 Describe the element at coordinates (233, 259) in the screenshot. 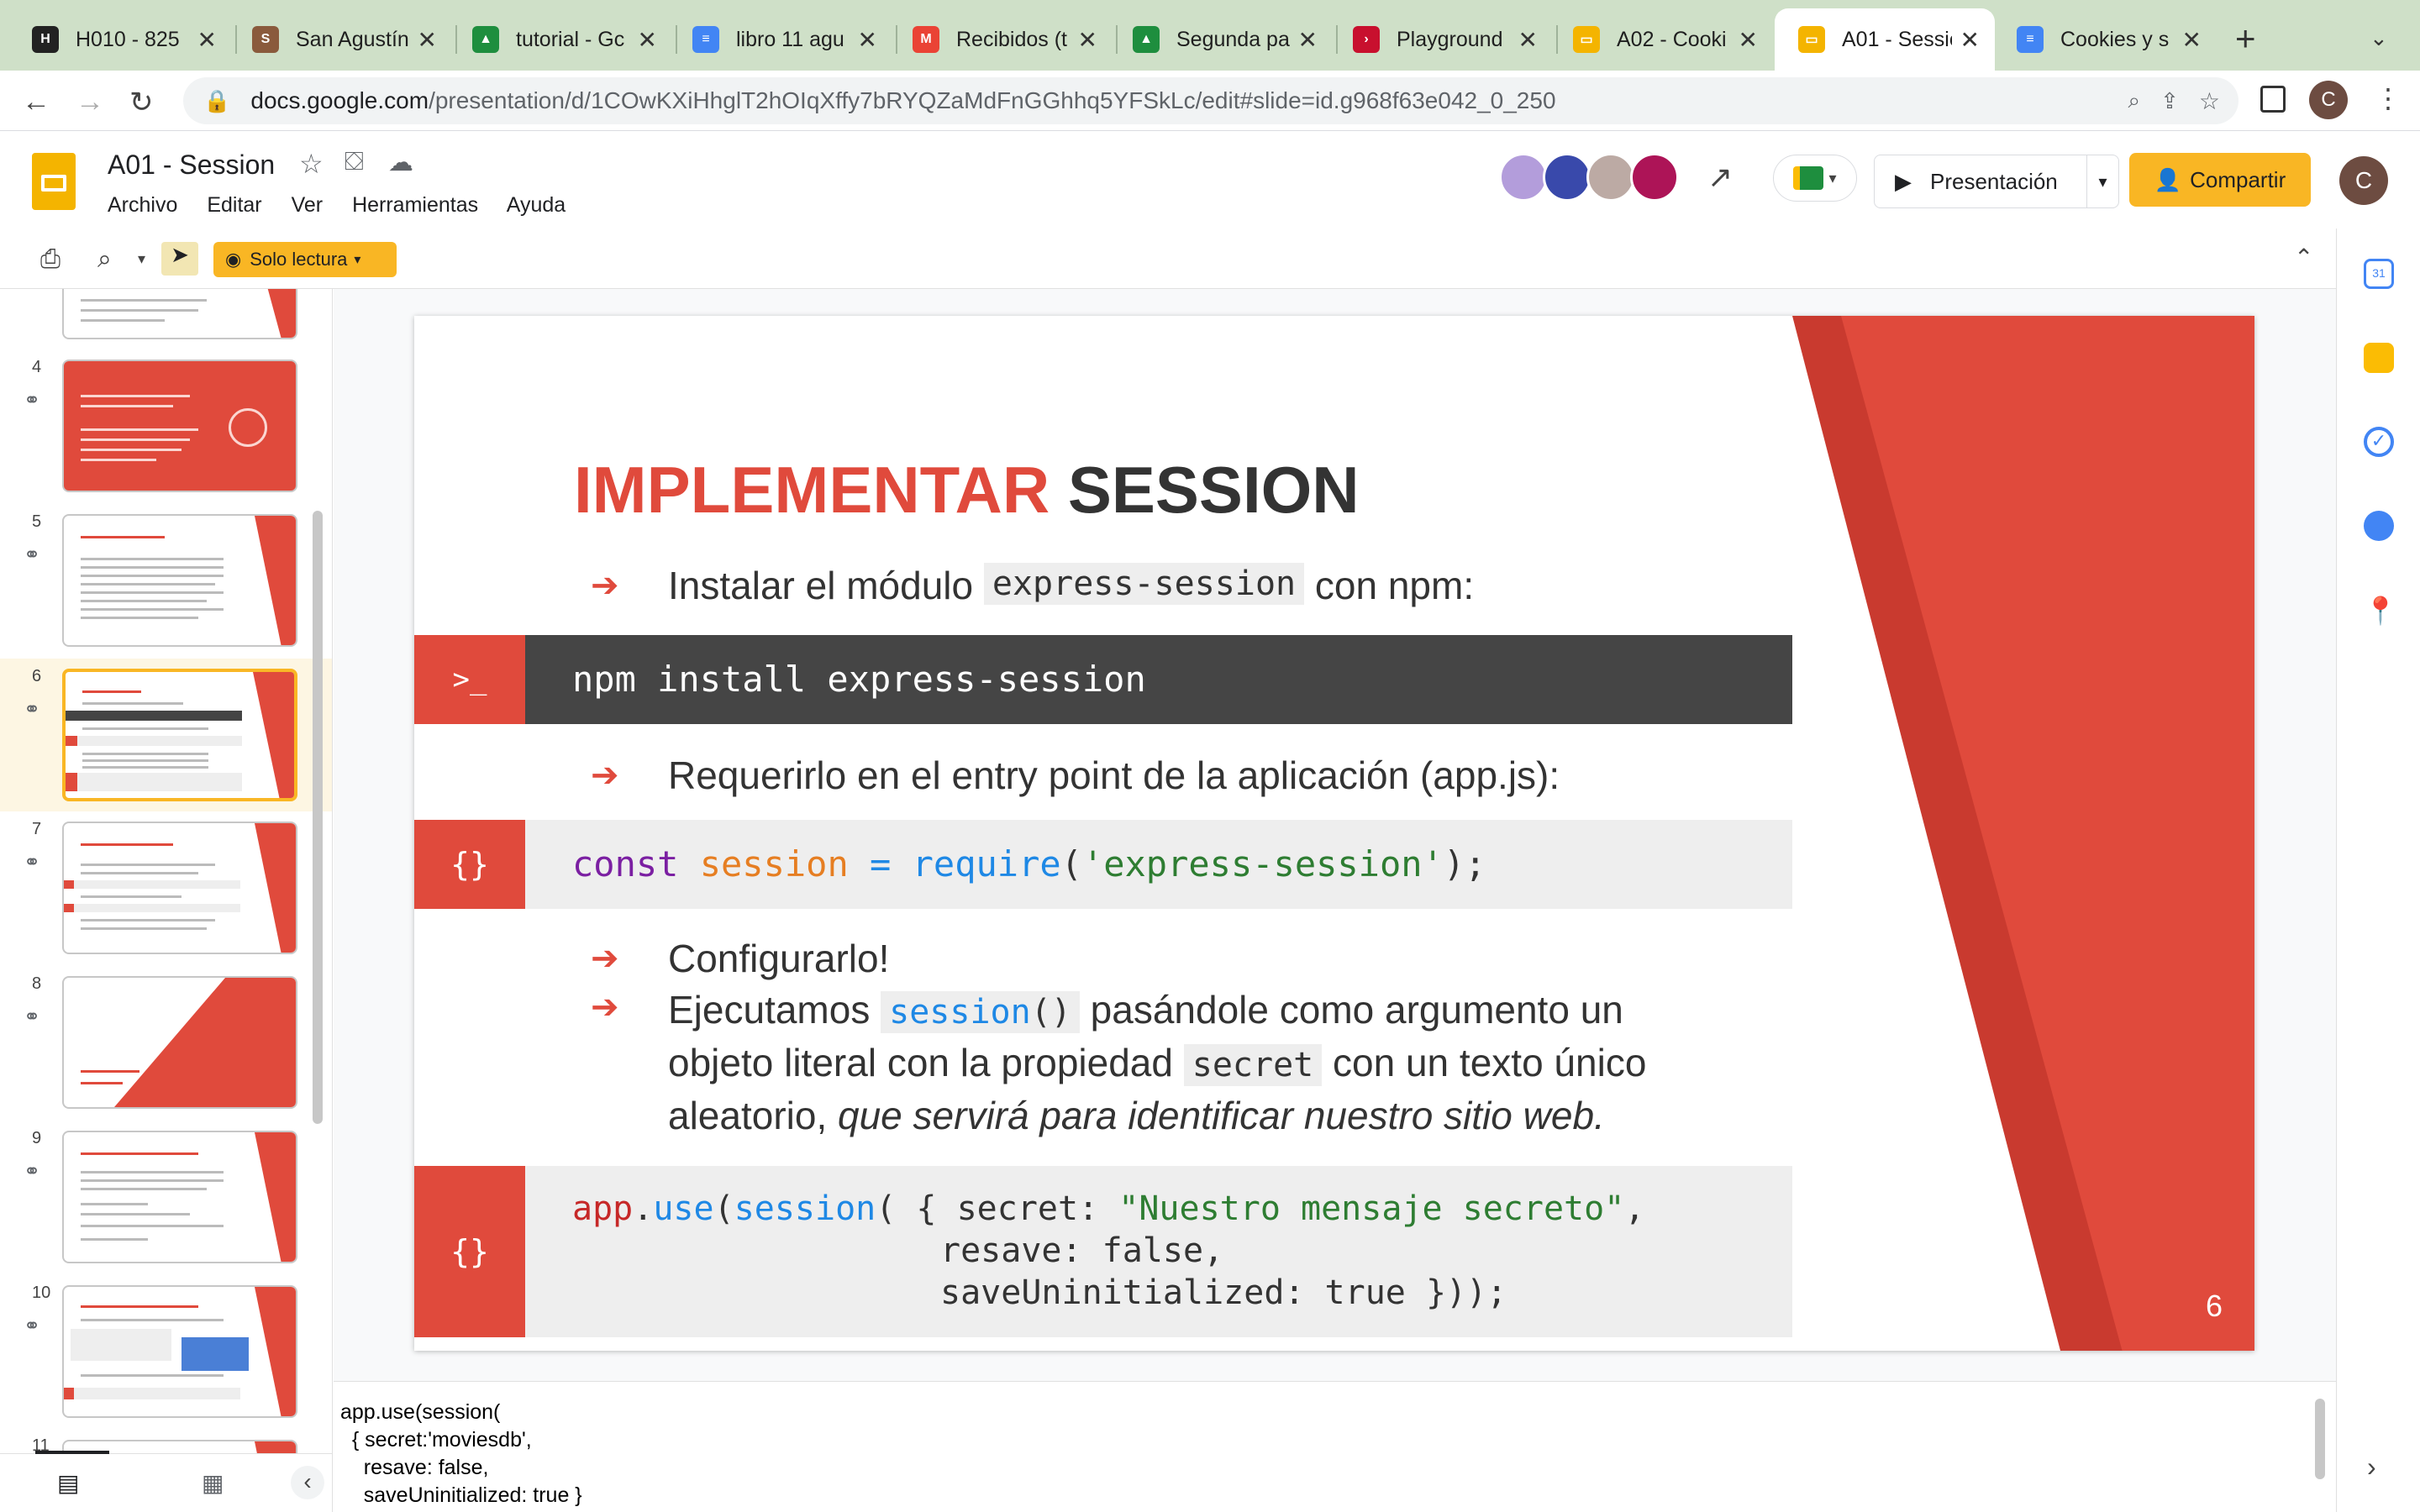

I see `eye-icon: ◉` at that location.